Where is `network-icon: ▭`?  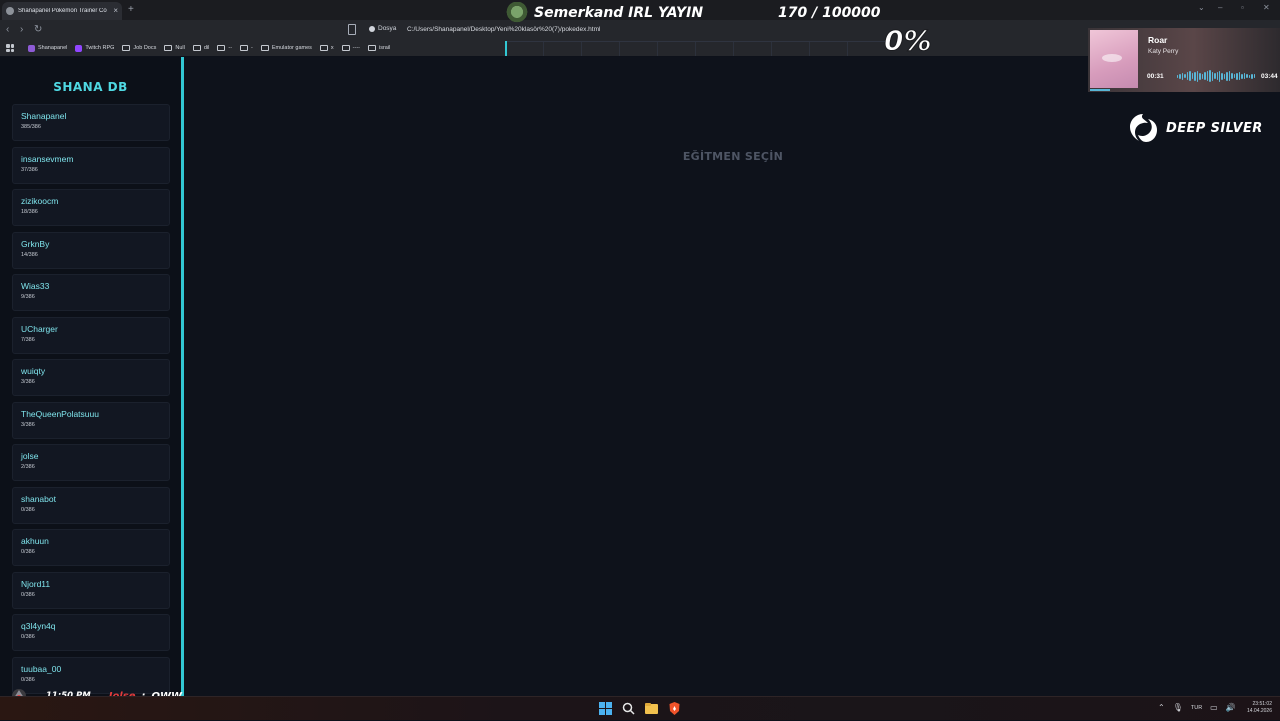 network-icon: ▭ is located at coordinates (1214, 708).